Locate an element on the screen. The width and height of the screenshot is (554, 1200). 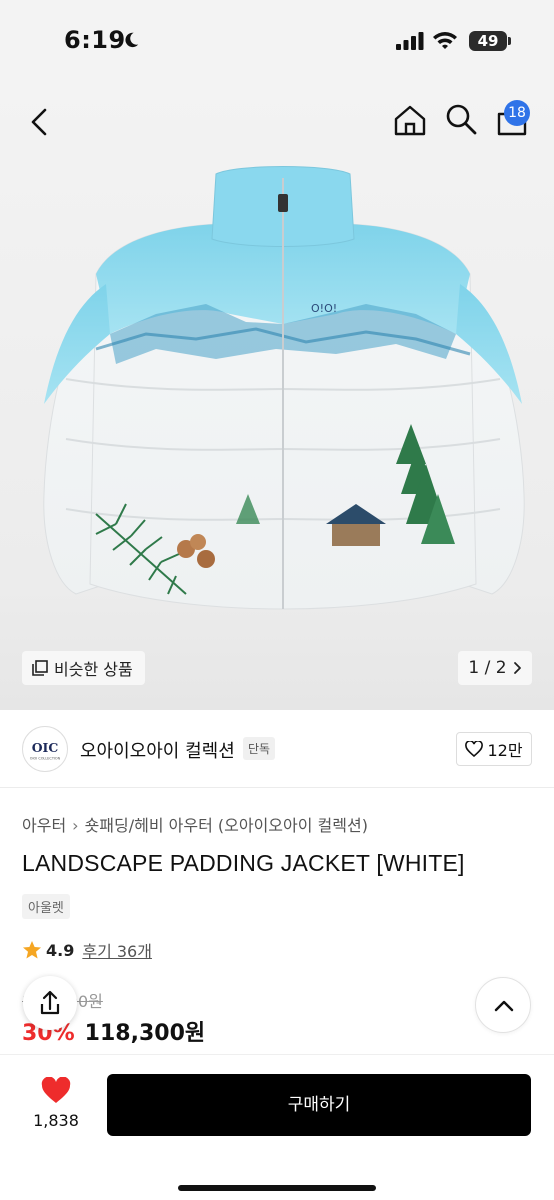
back-icon is located at coordinates (40, 122).